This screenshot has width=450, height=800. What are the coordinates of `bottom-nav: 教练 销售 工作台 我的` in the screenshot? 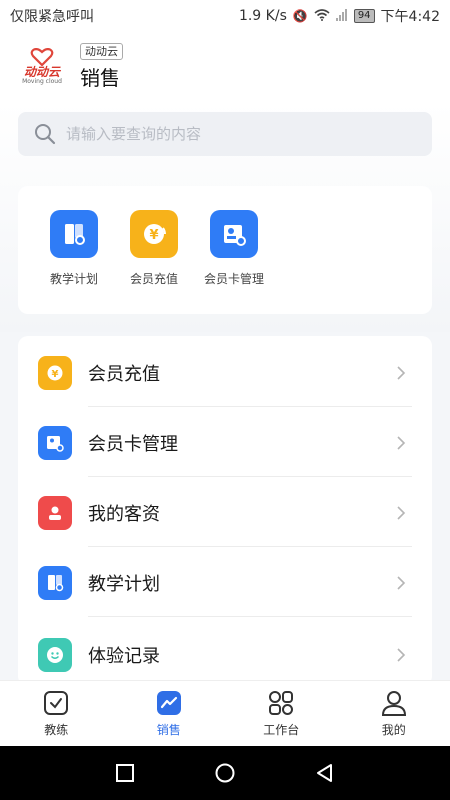 It's located at (225, 713).